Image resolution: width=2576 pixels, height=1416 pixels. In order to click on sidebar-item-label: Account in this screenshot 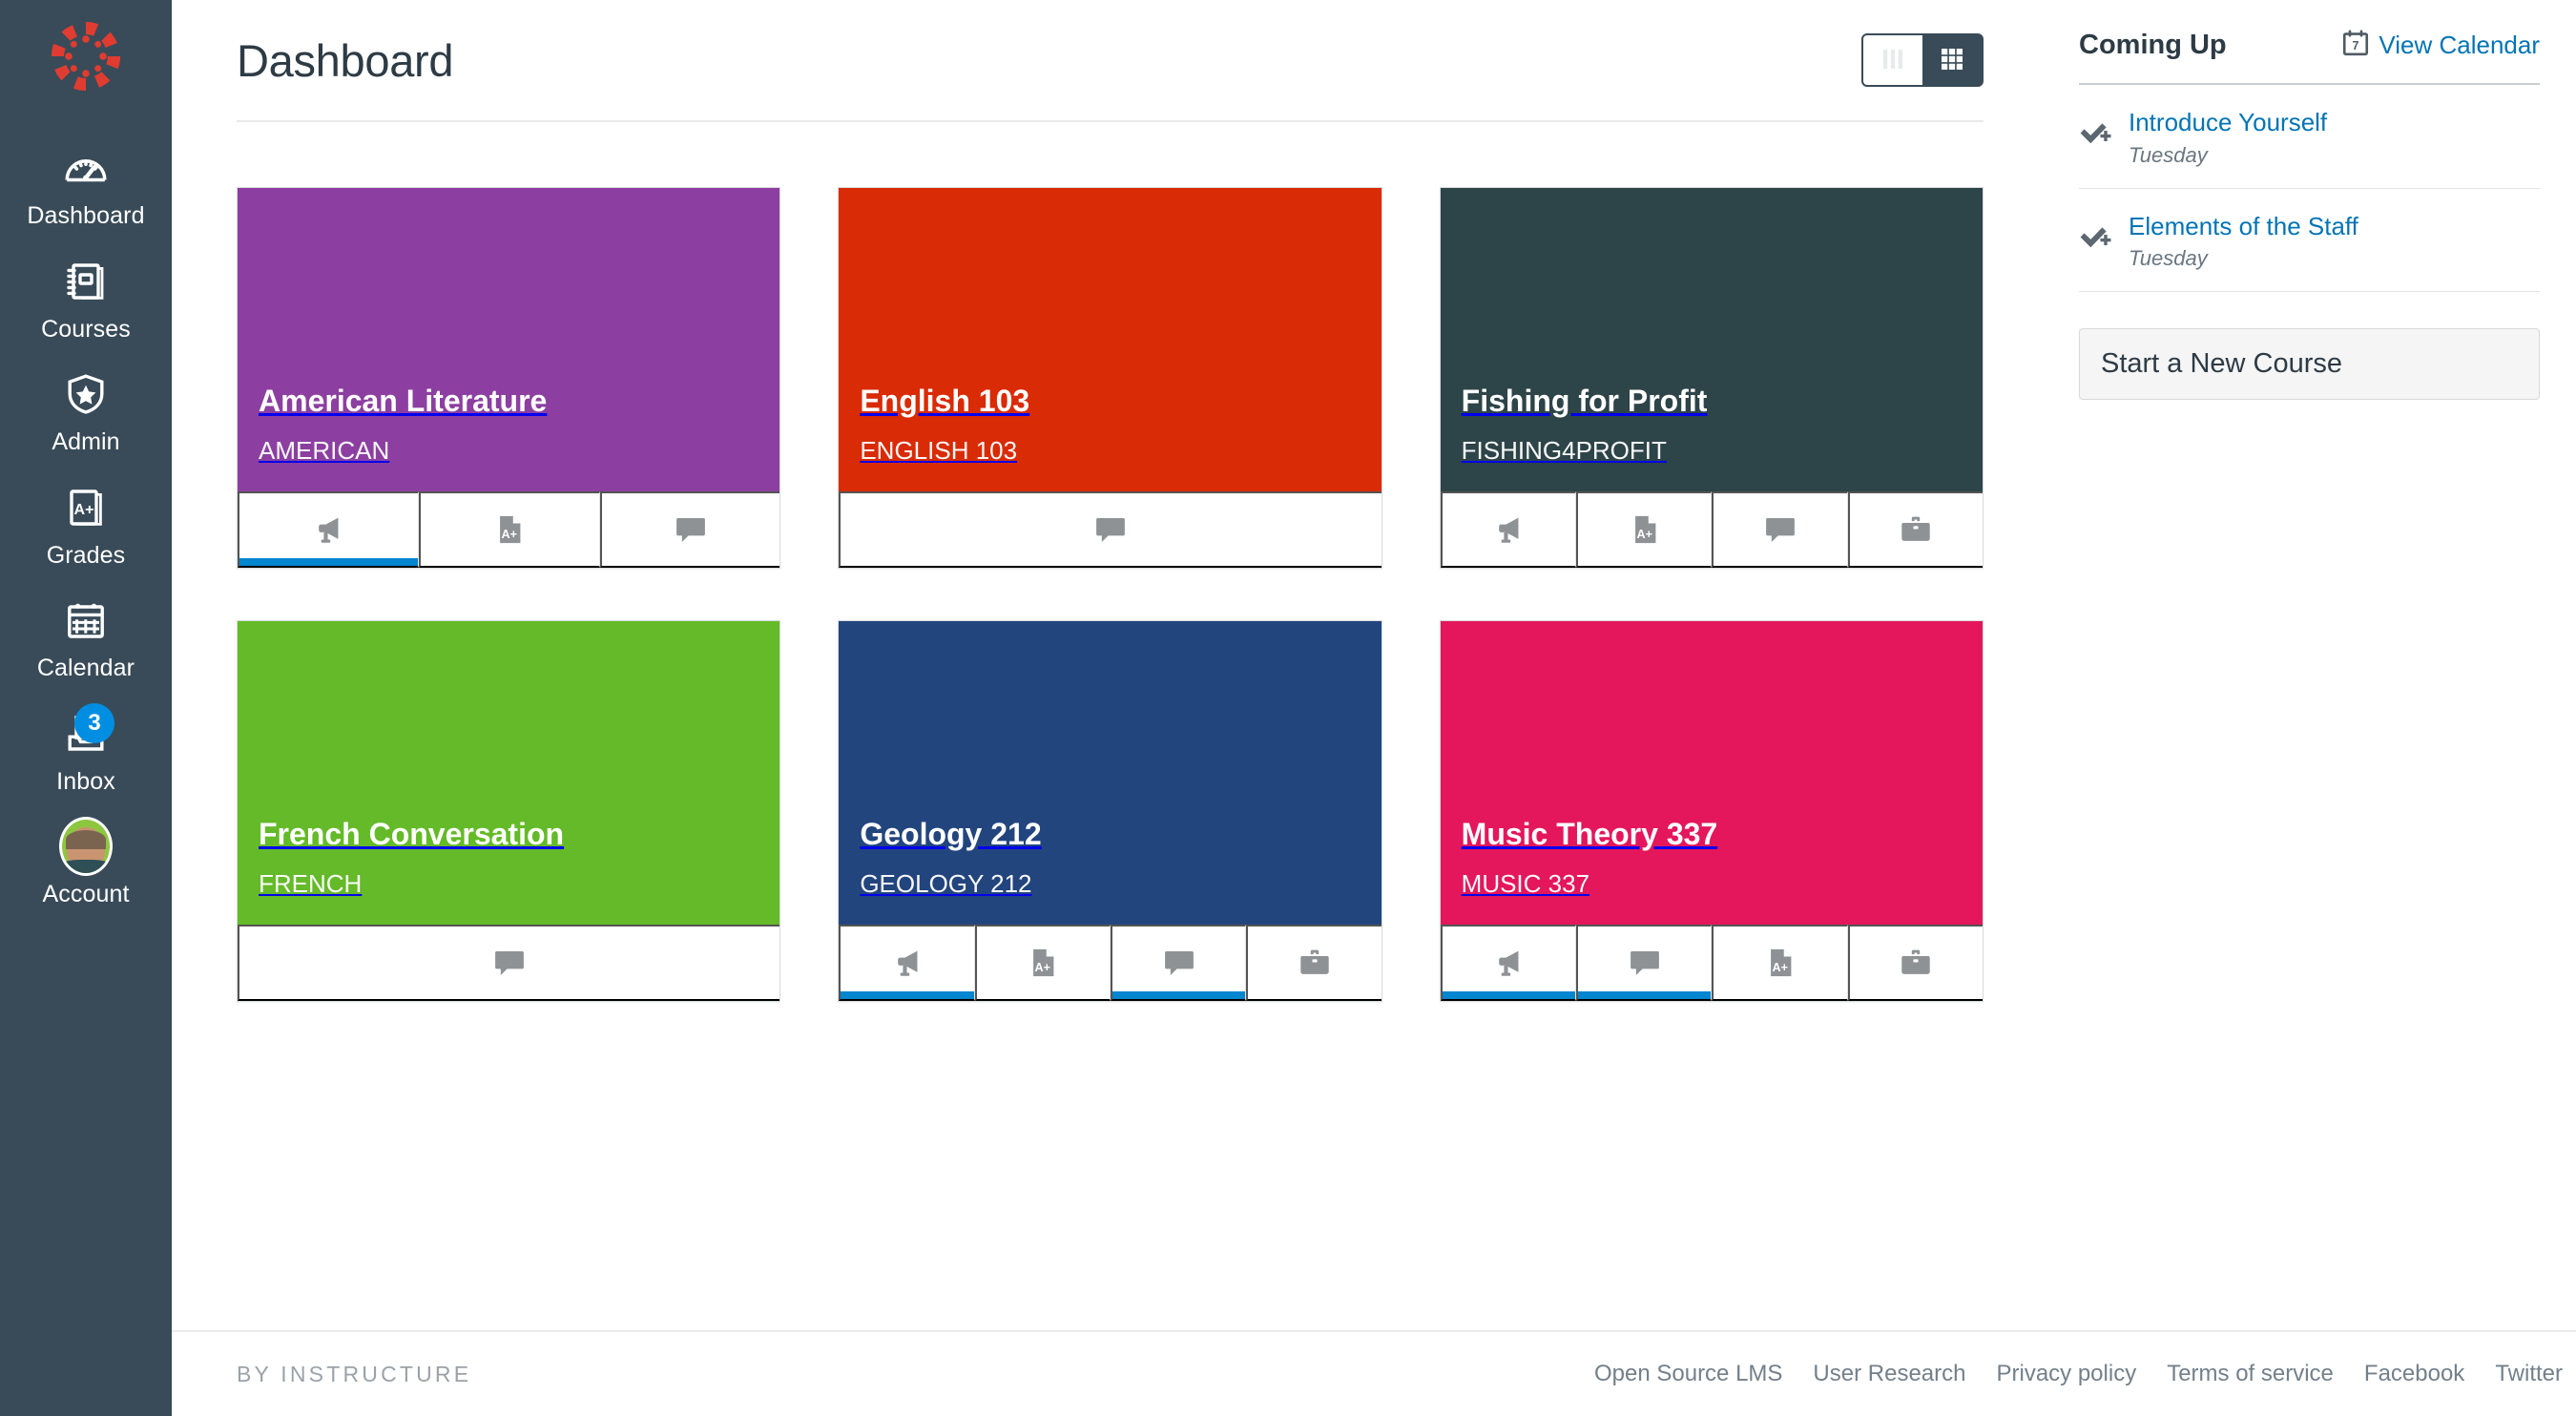, I will do `click(86, 894)`.